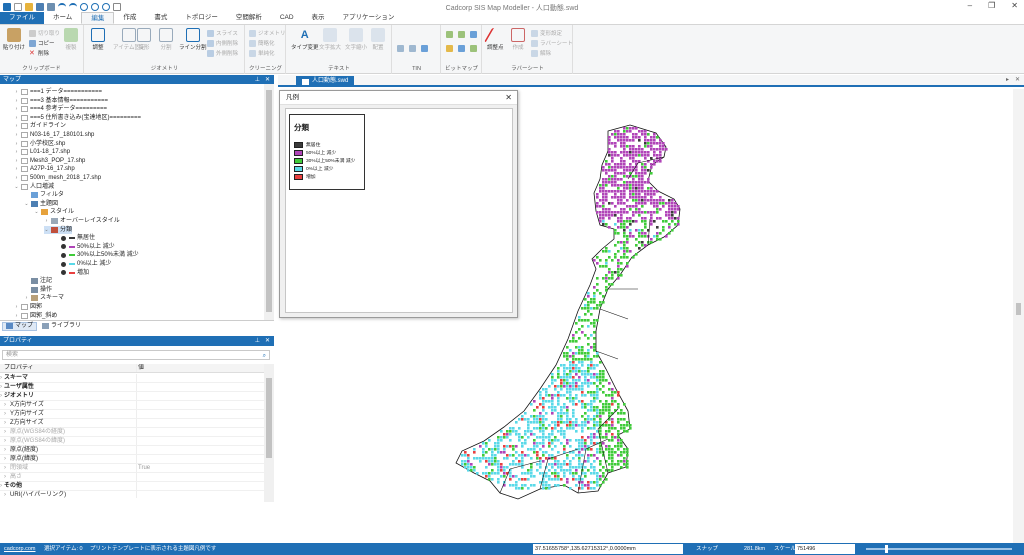 This screenshot has width=1024, height=555. Describe the element at coordinates (222, 43) in the screenshot. I see `remove-inner-button: 内側削除` at that location.